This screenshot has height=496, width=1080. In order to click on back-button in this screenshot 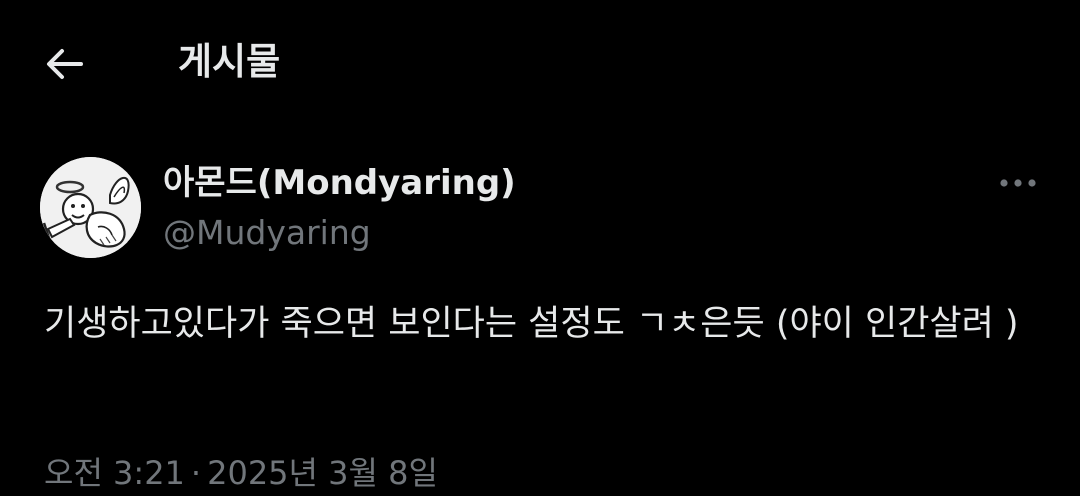, I will do `click(64, 64)`.